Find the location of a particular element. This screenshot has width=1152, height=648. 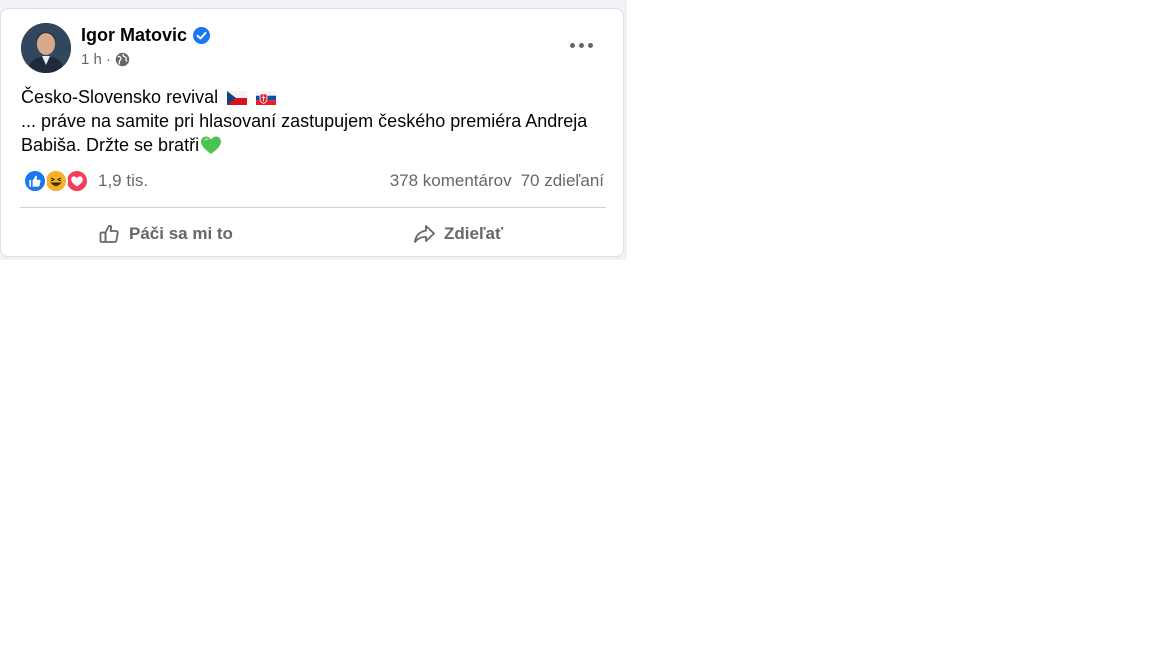

love-icon is located at coordinates (77, 181).